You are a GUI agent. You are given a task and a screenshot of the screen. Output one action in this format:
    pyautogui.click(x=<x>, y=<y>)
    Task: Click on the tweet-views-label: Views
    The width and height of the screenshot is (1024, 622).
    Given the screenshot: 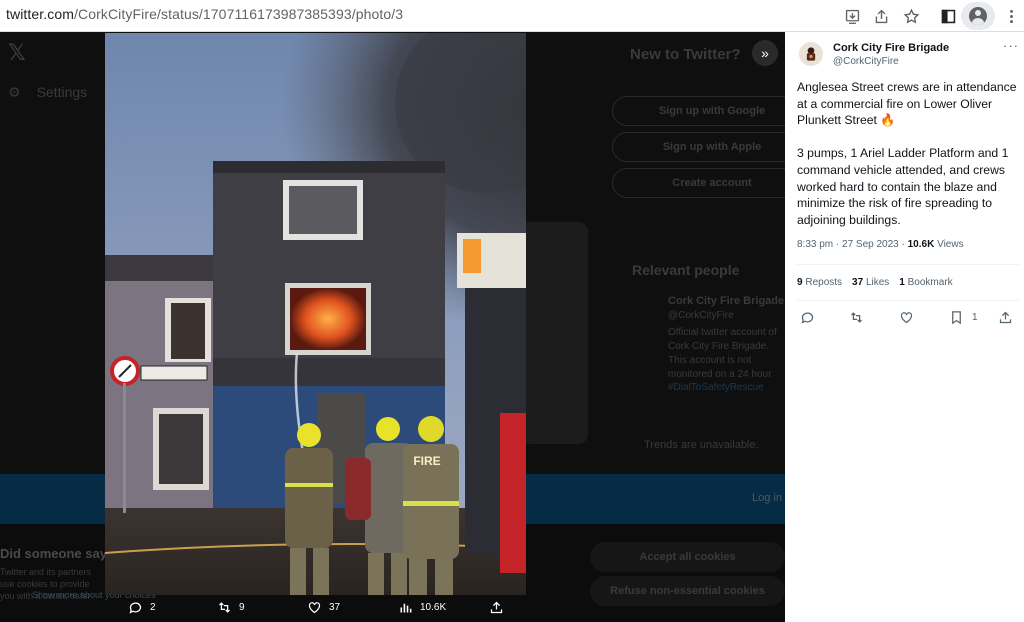 What is the action you would take?
    pyautogui.click(x=949, y=244)
    